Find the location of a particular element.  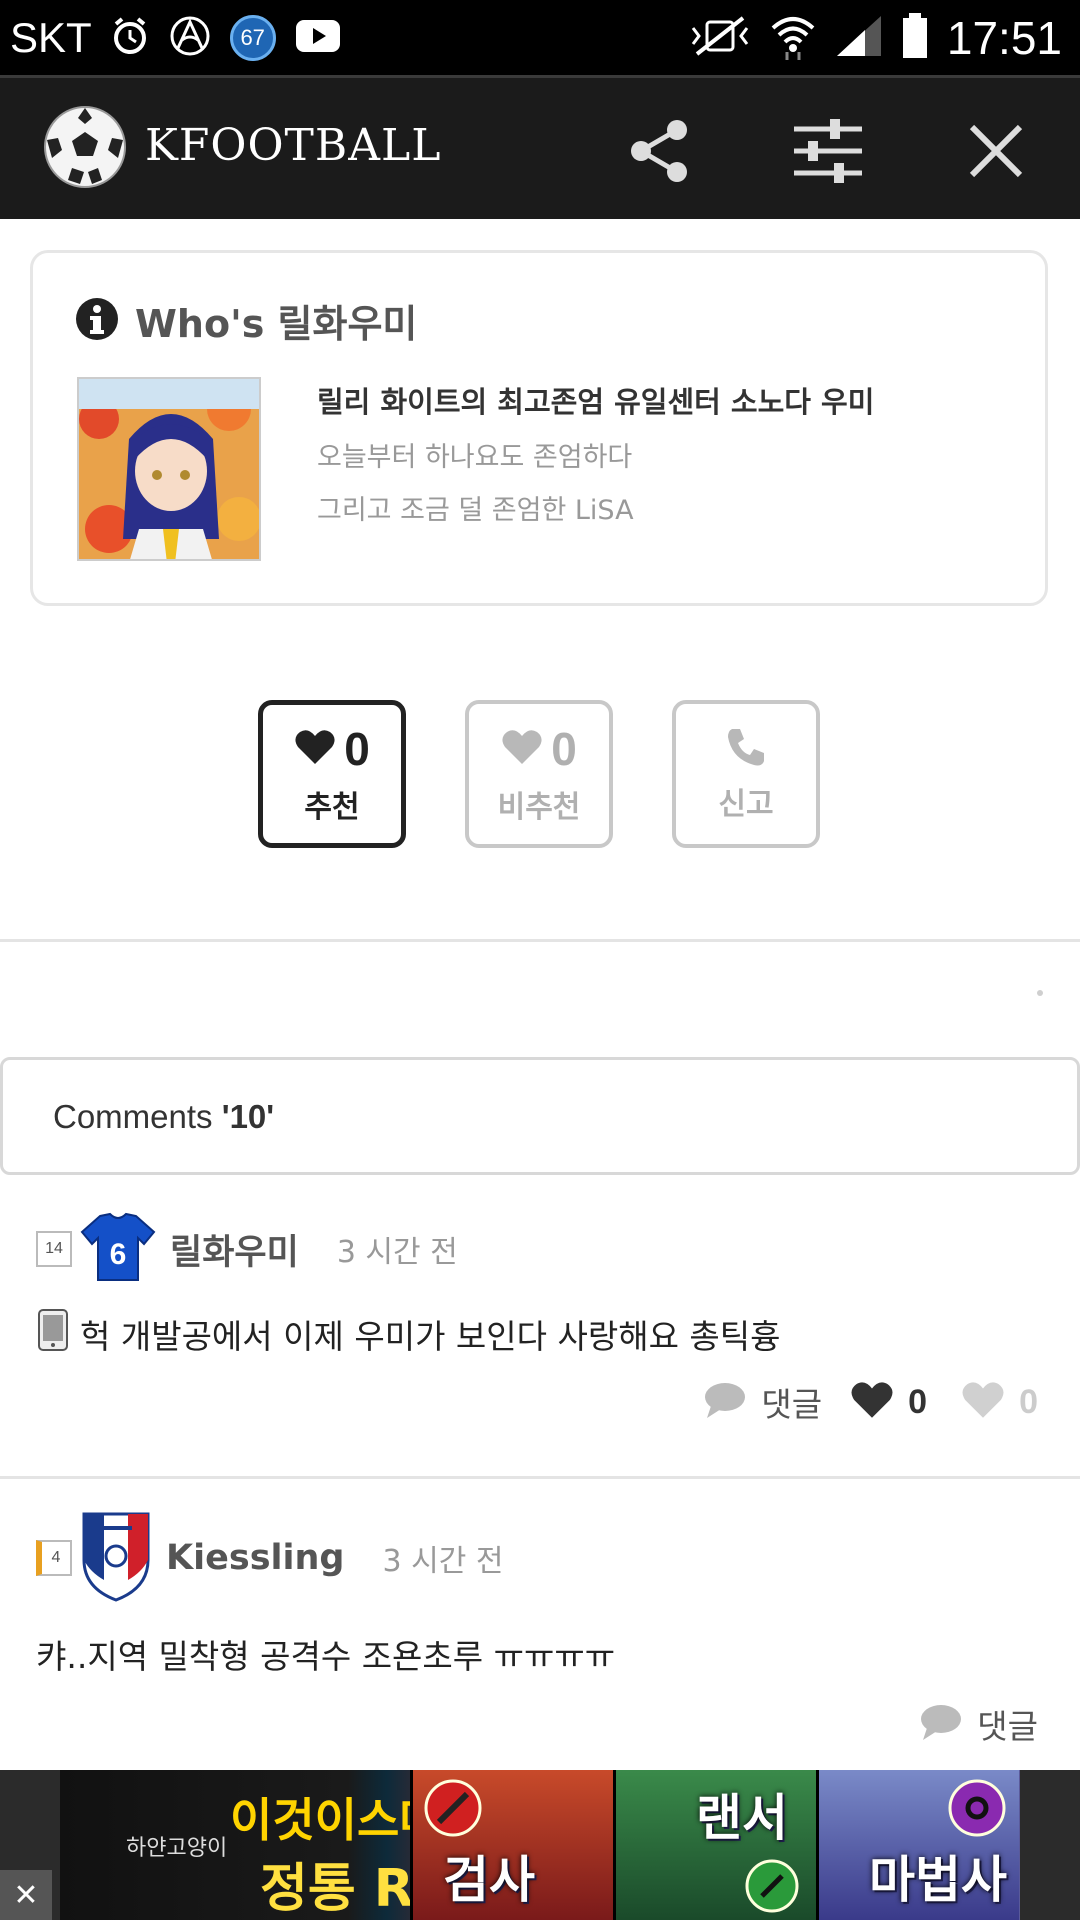

share-icon is located at coordinates (660, 151).